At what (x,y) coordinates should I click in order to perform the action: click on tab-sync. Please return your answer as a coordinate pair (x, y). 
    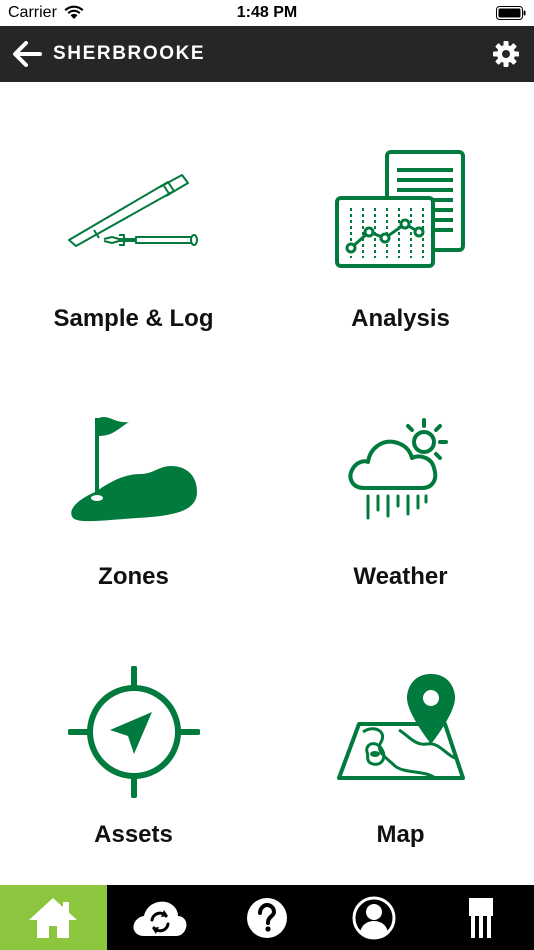
    Looking at the image, I should click on (160, 917).